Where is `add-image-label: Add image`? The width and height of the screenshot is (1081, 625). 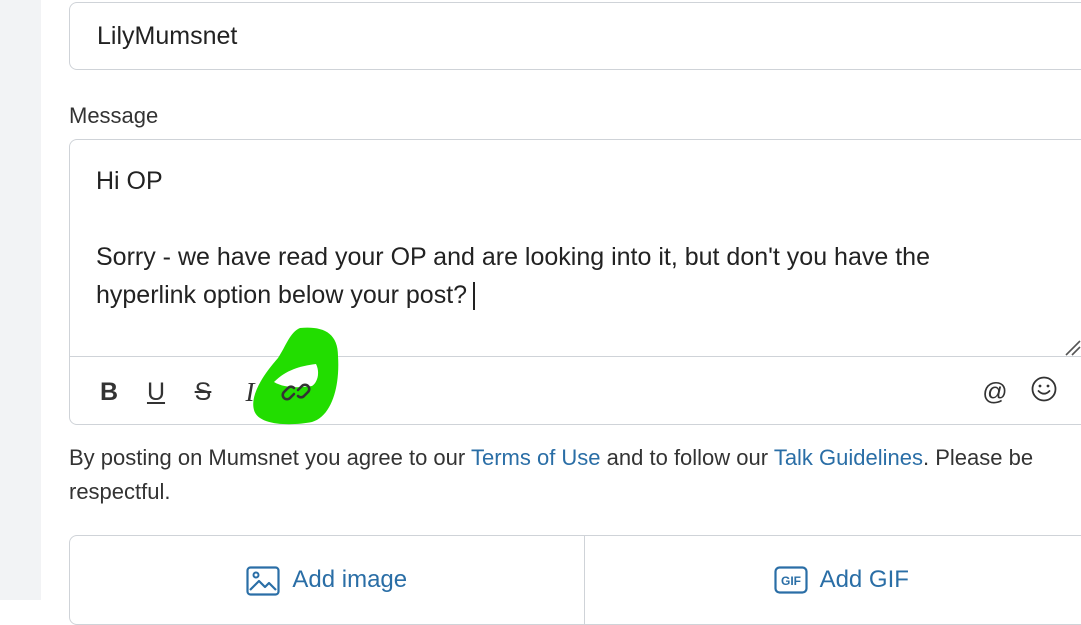 add-image-label: Add image is located at coordinates (349, 580).